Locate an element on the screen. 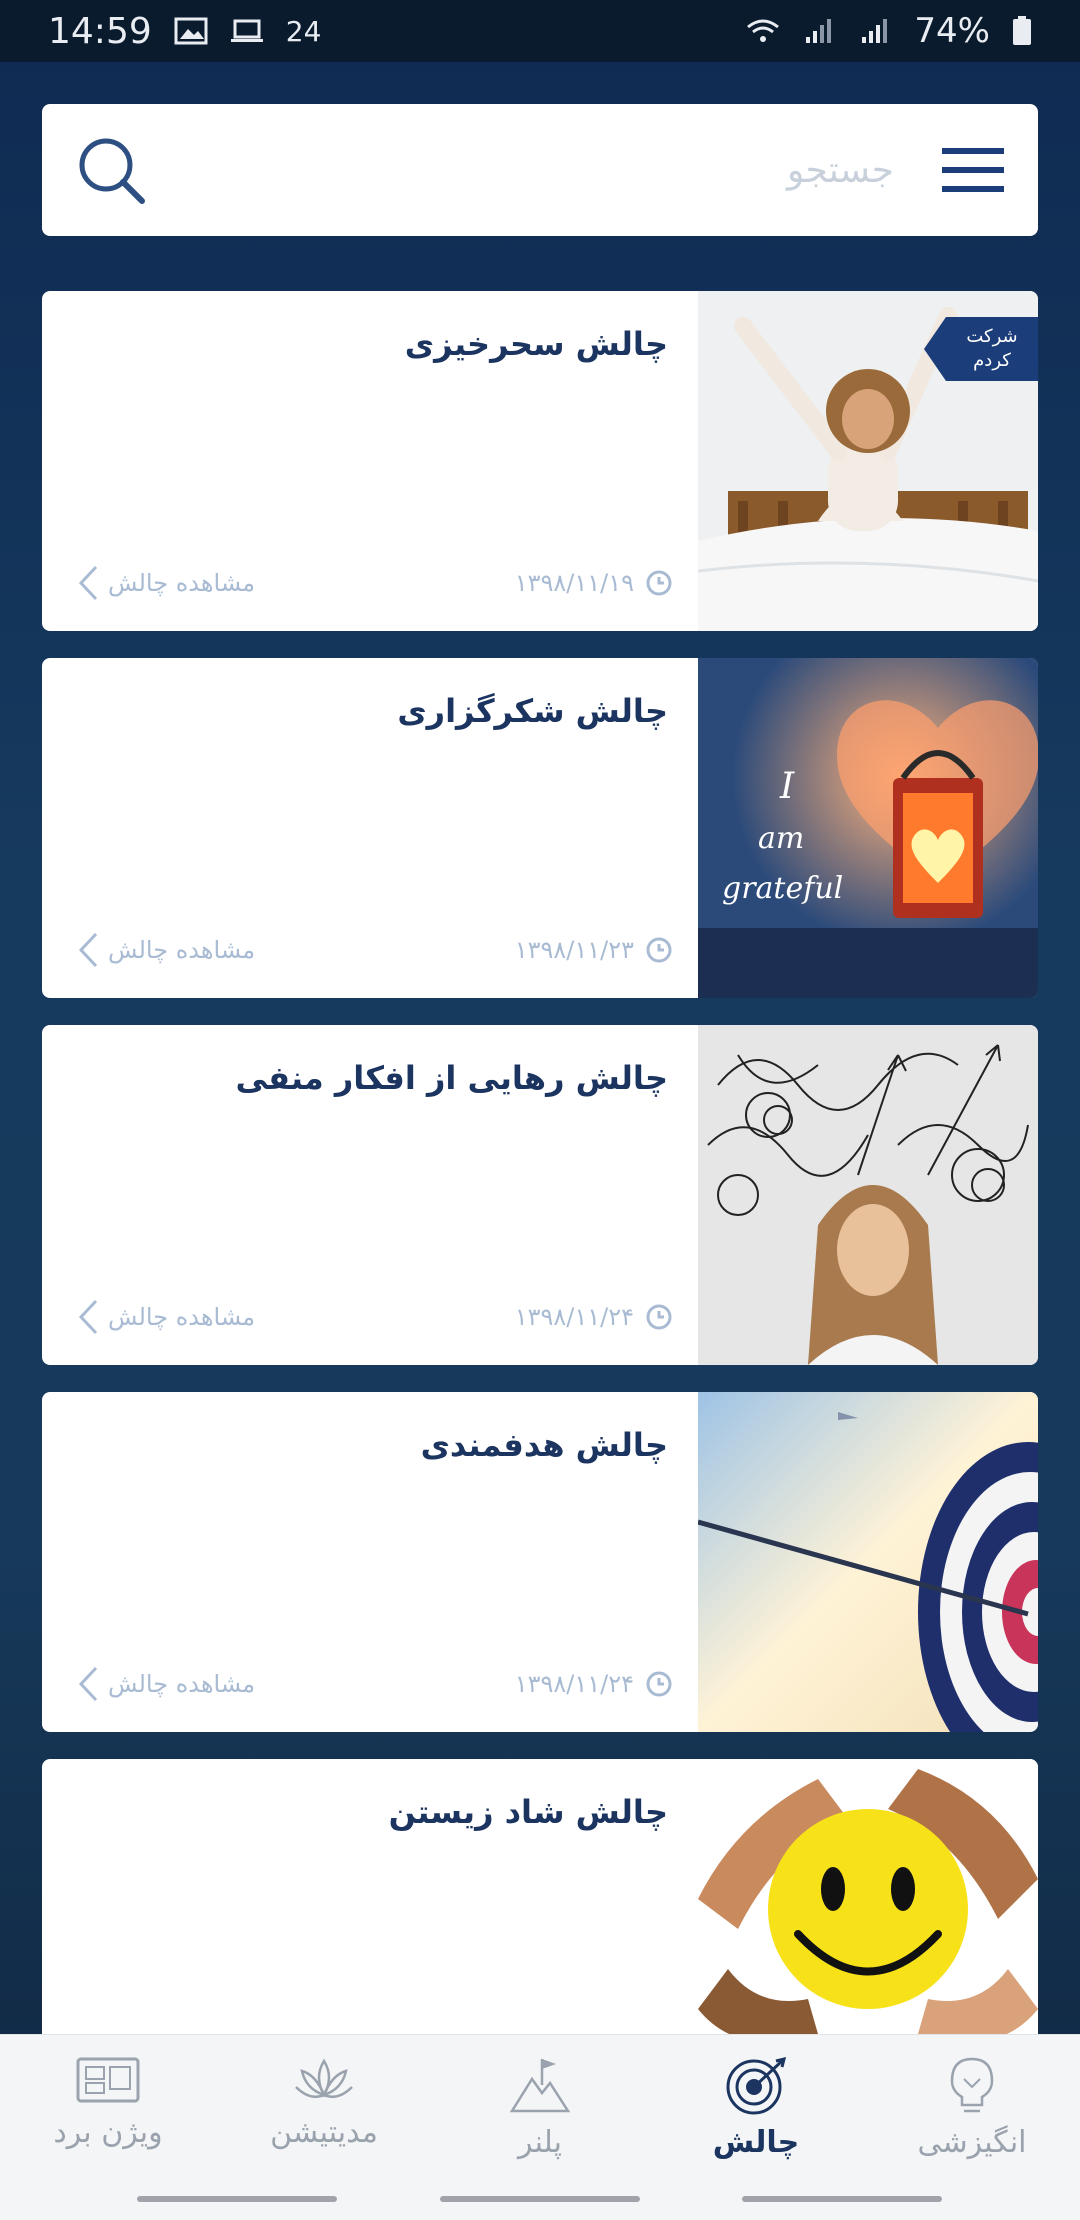 This screenshot has width=1080, height=2220. search-input: جستجو is located at coordinates (840, 170).